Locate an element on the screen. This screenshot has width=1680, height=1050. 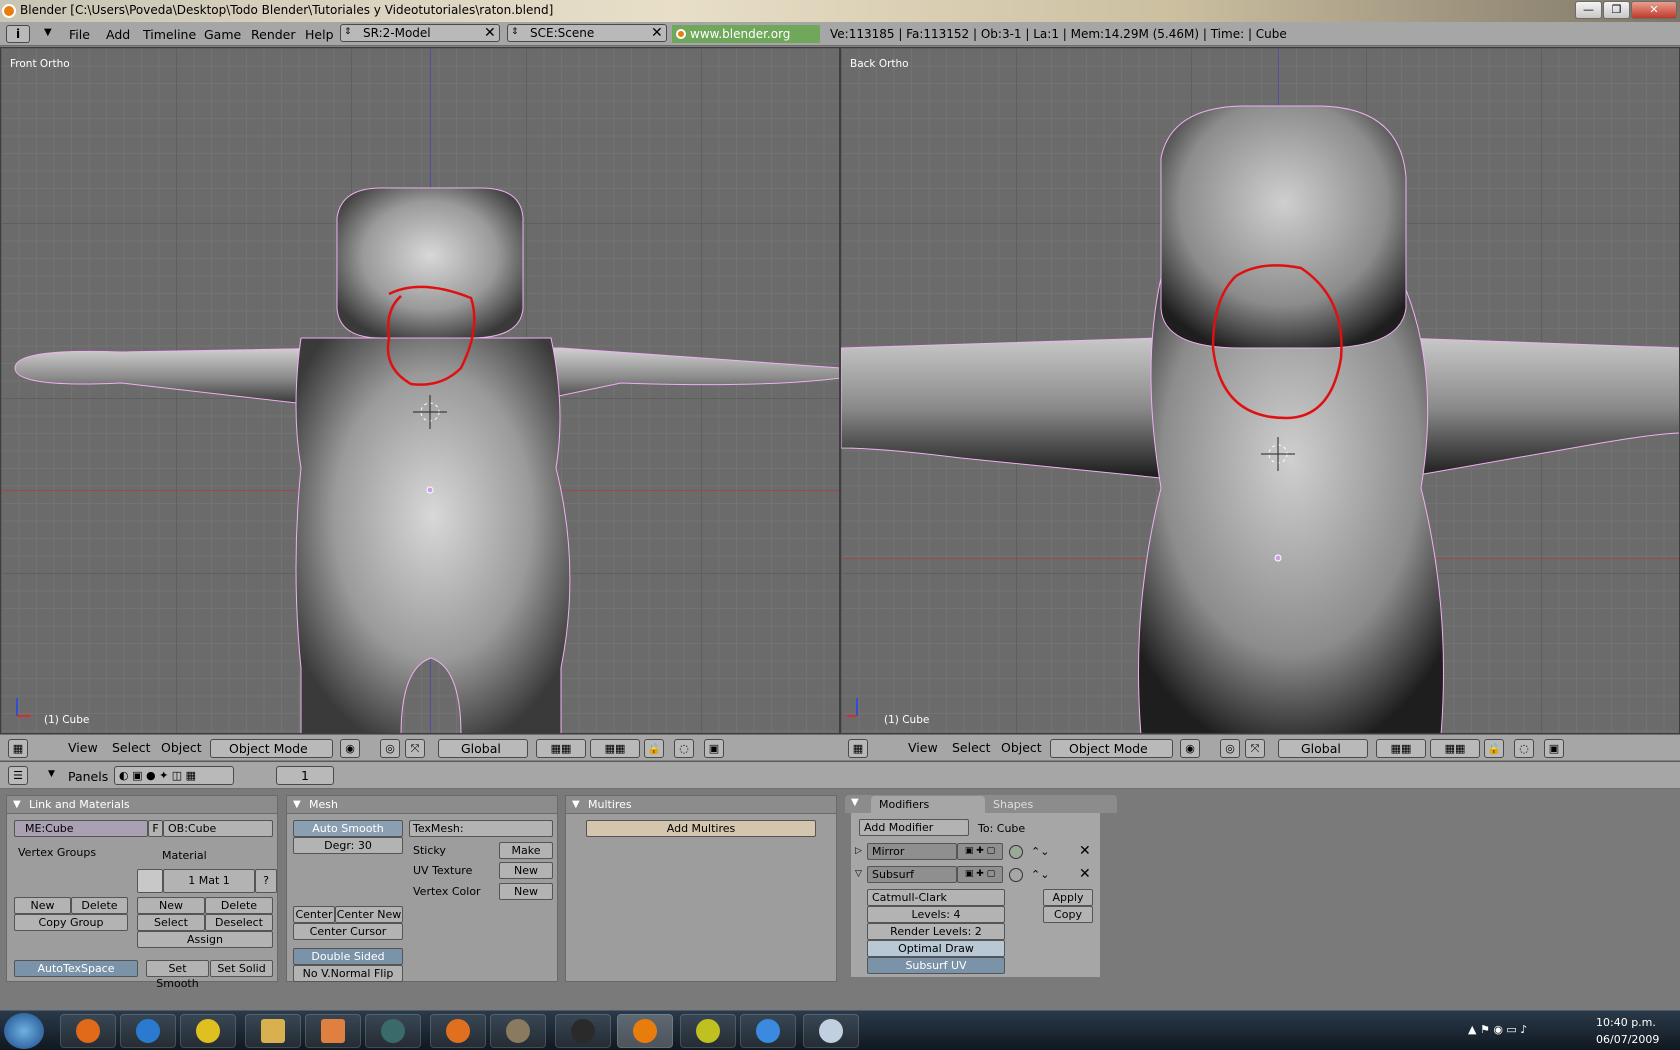
vertex-color-new-button: New is located at coordinates (526, 891).